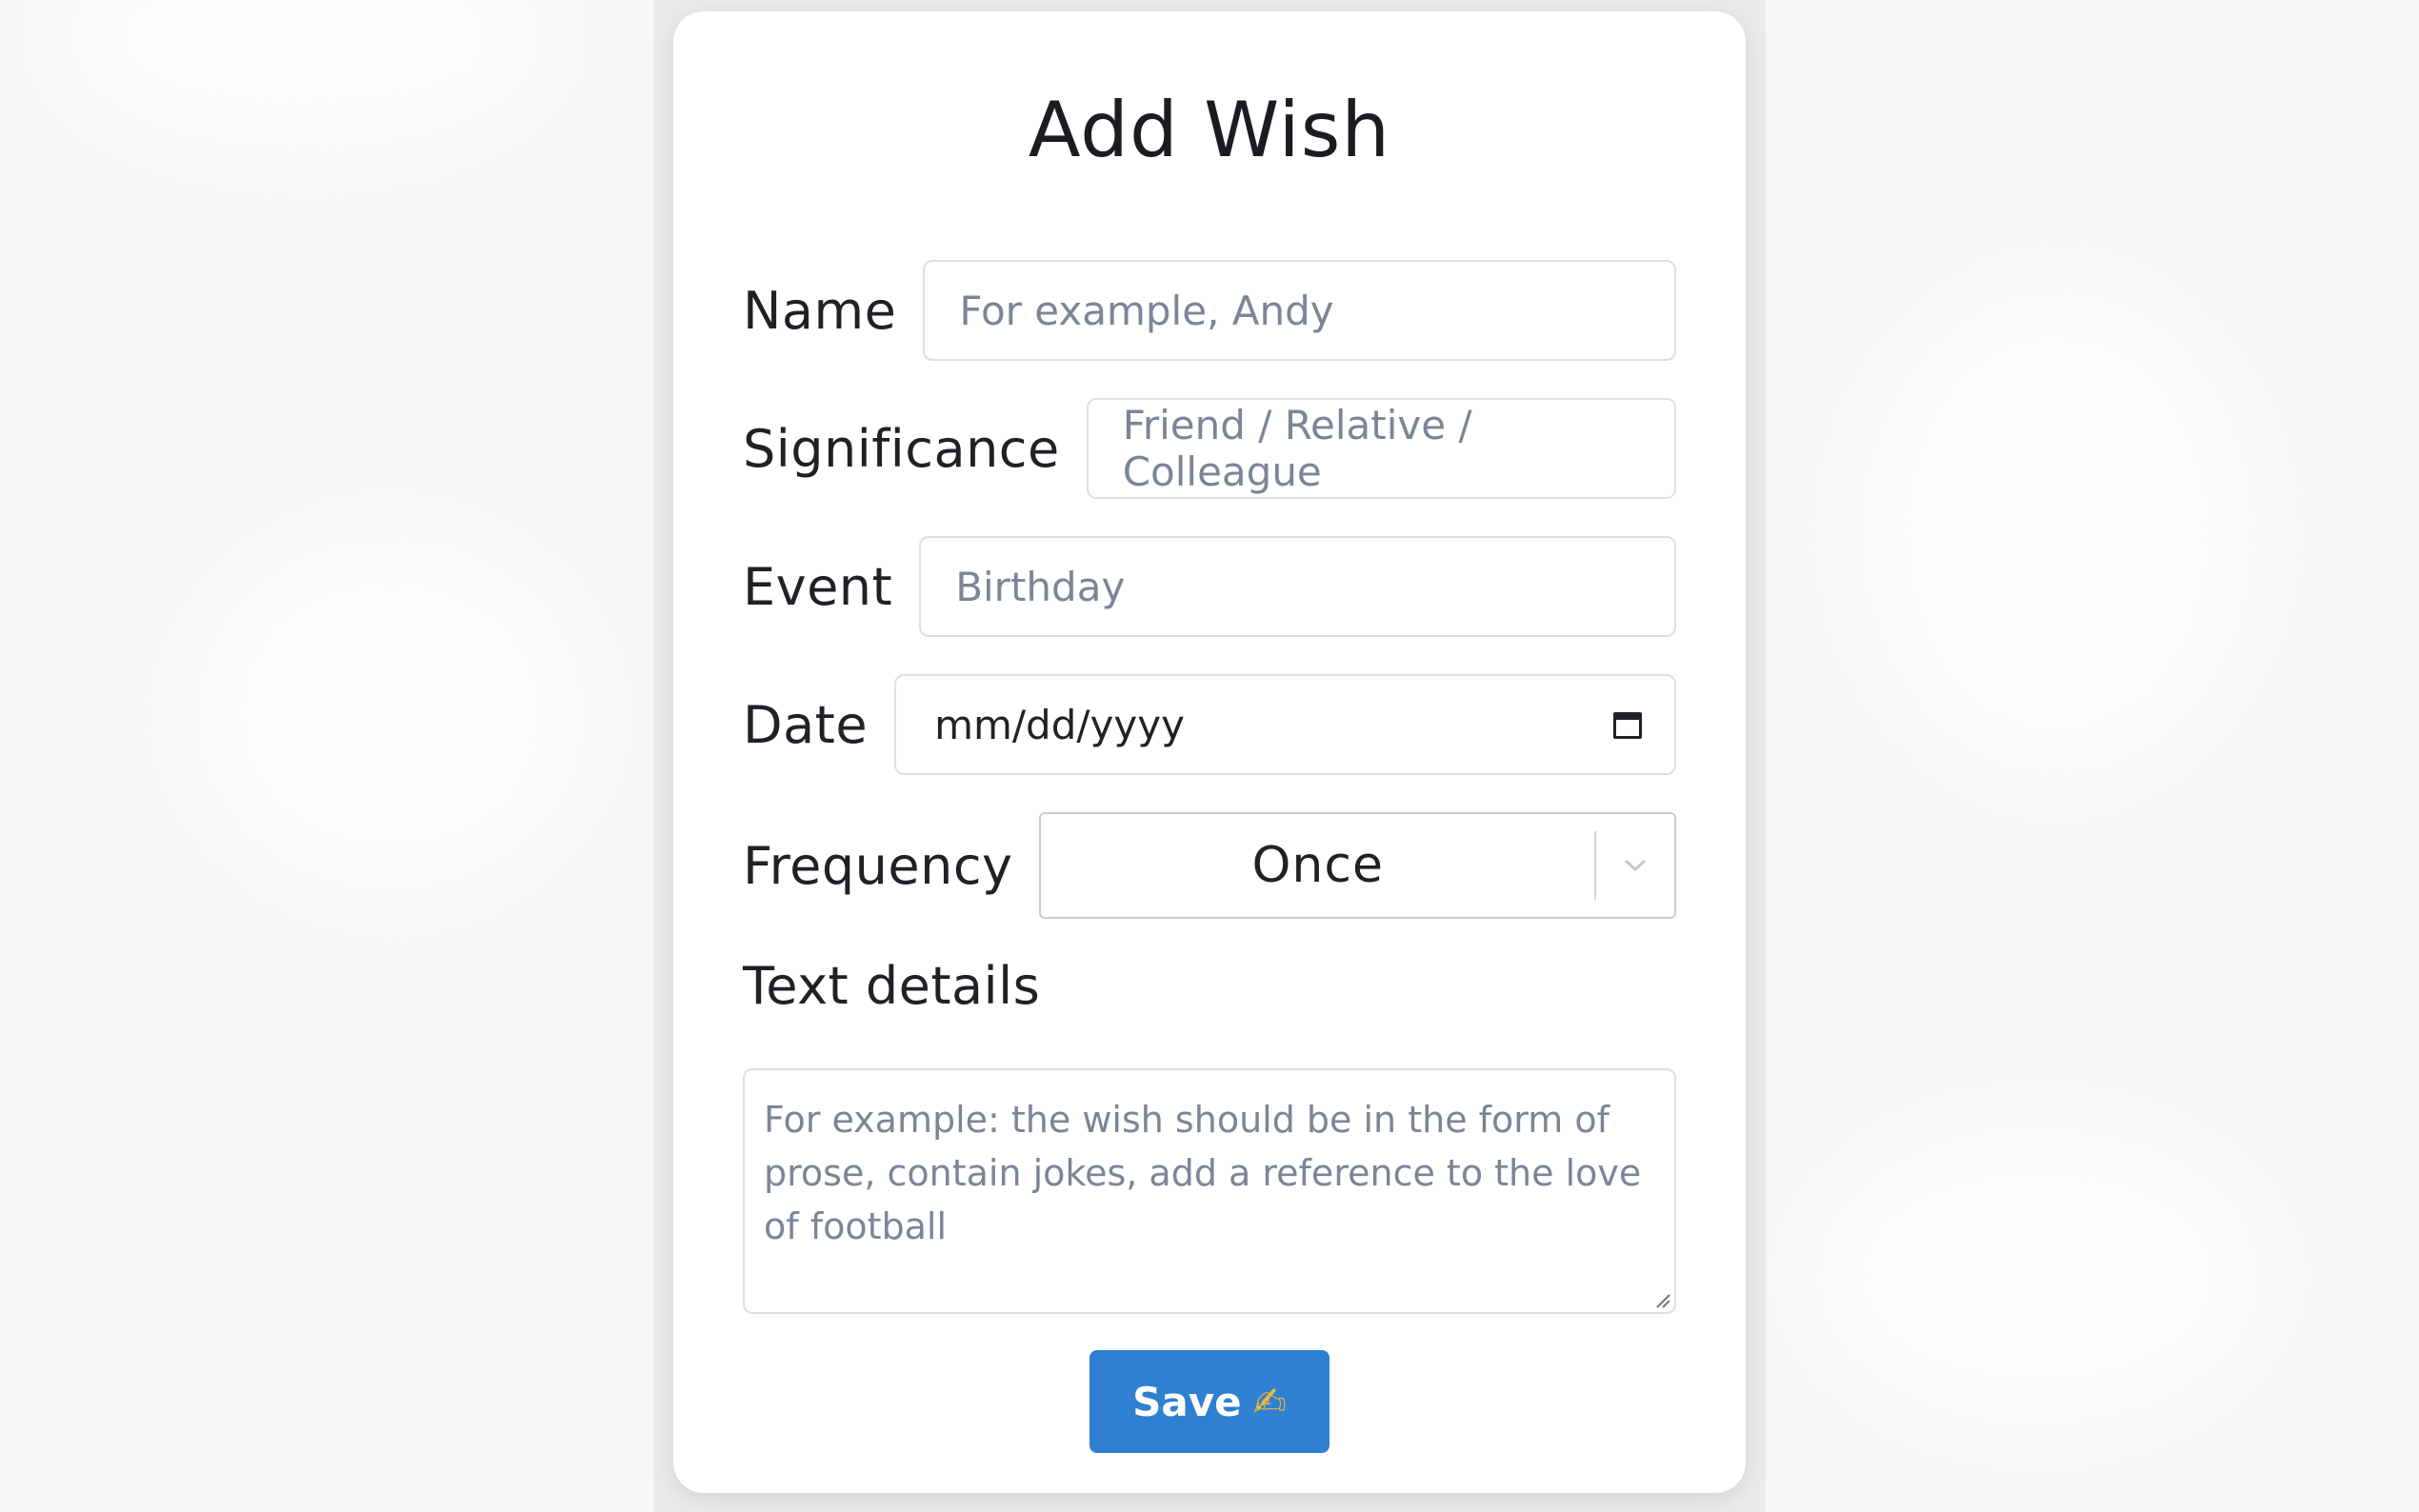 Image resolution: width=2419 pixels, height=1512 pixels. I want to click on frequency-select: Once, so click(1357, 865).